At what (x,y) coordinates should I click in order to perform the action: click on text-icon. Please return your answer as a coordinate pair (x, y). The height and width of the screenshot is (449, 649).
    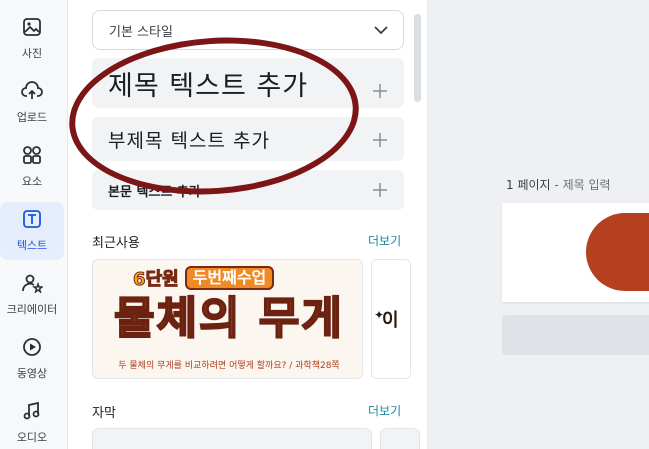
    Looking at the image, I should click on (32, 219).